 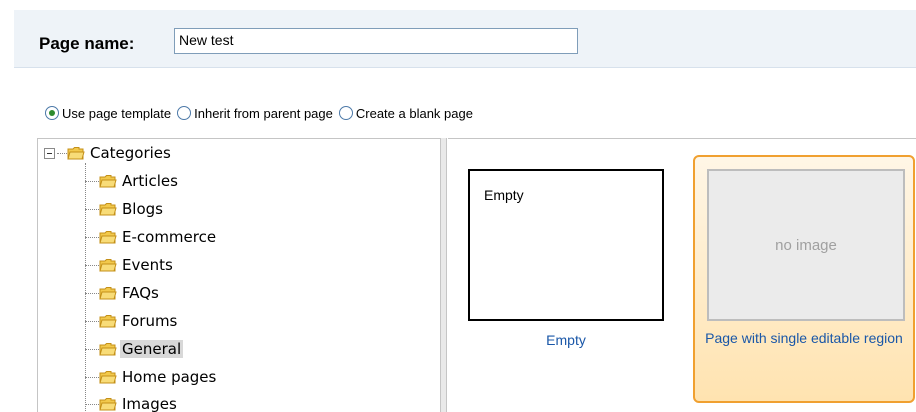 I want to click on radio-button-selected, so click(x=52, y=113).